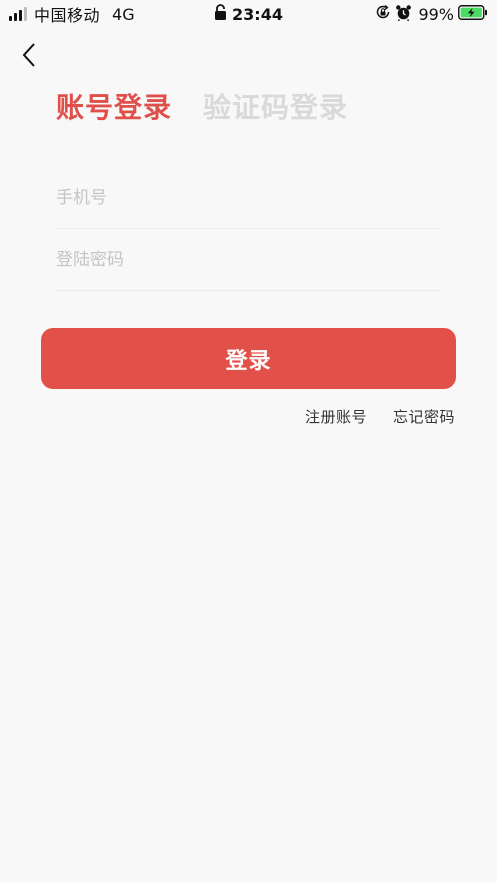 This screenshot has height=883, width=497. I want to click on status-bar: 中国移动 4G 23:44 99%, so click(248, 14).